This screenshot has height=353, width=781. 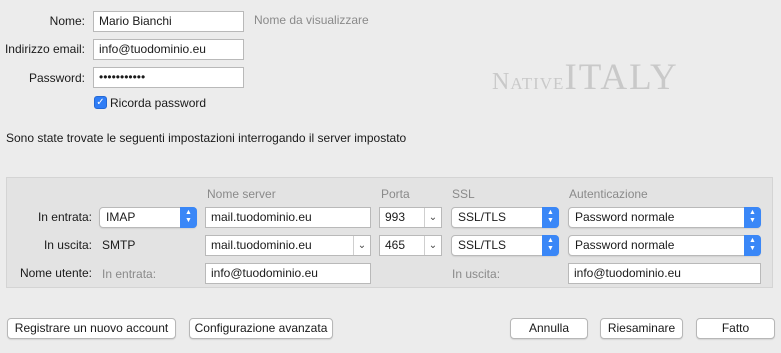 I want to click on username-outgoing-label: In uscita:, so click(x=476, y=274).